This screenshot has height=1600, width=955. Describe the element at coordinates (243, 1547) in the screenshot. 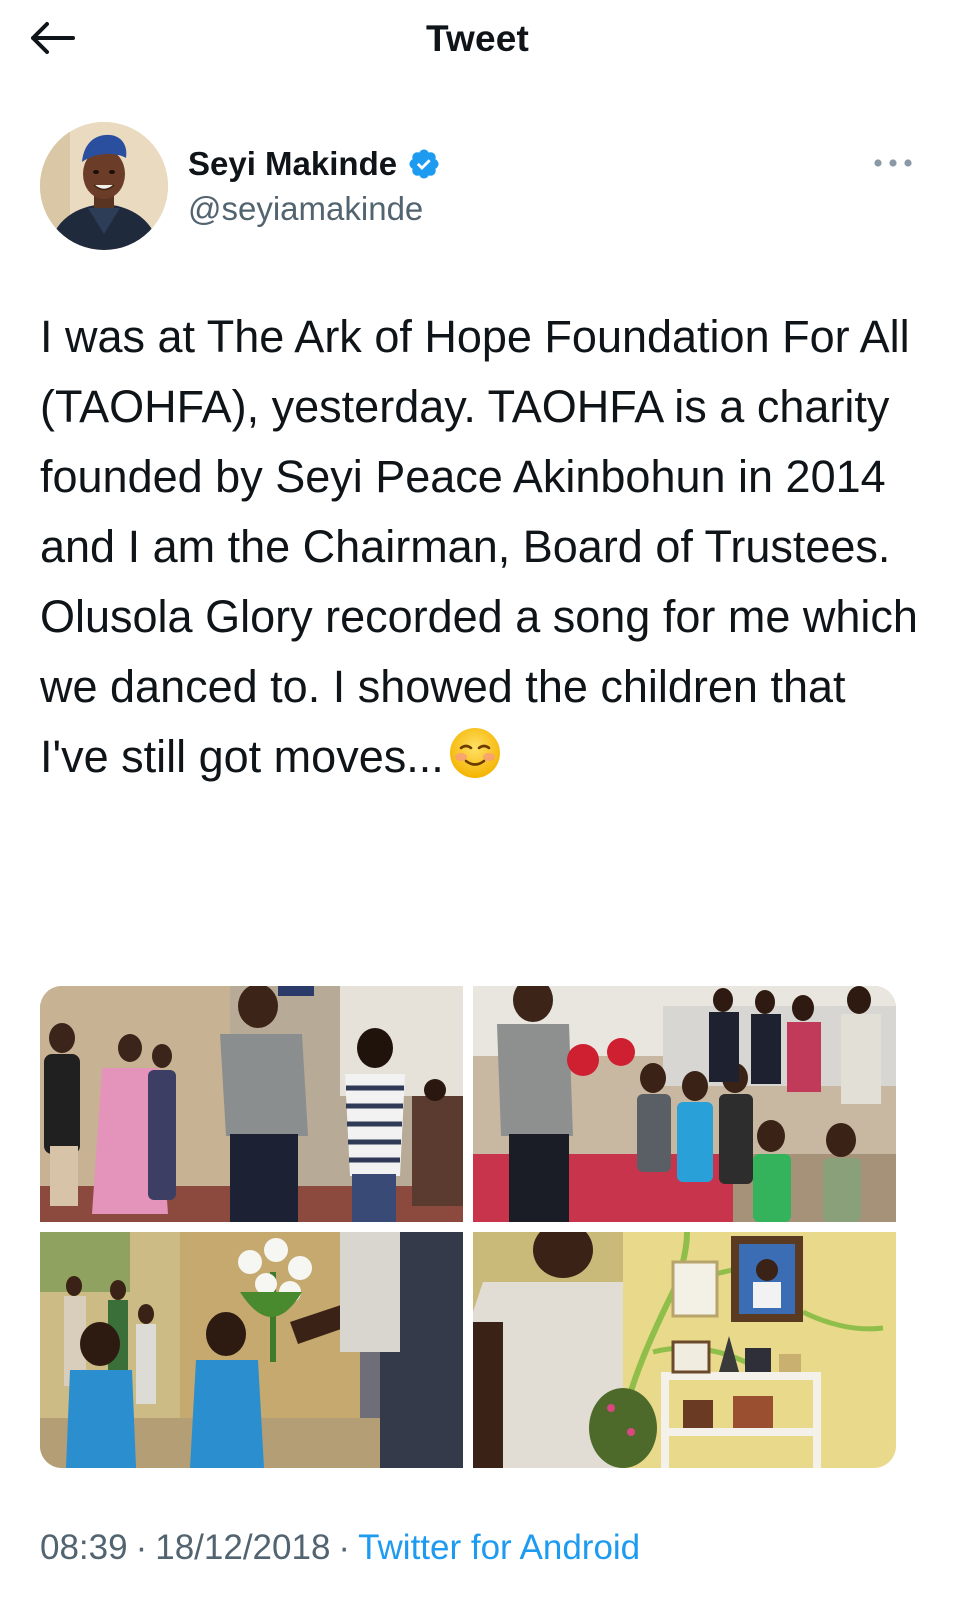

I see `tweet-date: 18/12/2018` at that location.